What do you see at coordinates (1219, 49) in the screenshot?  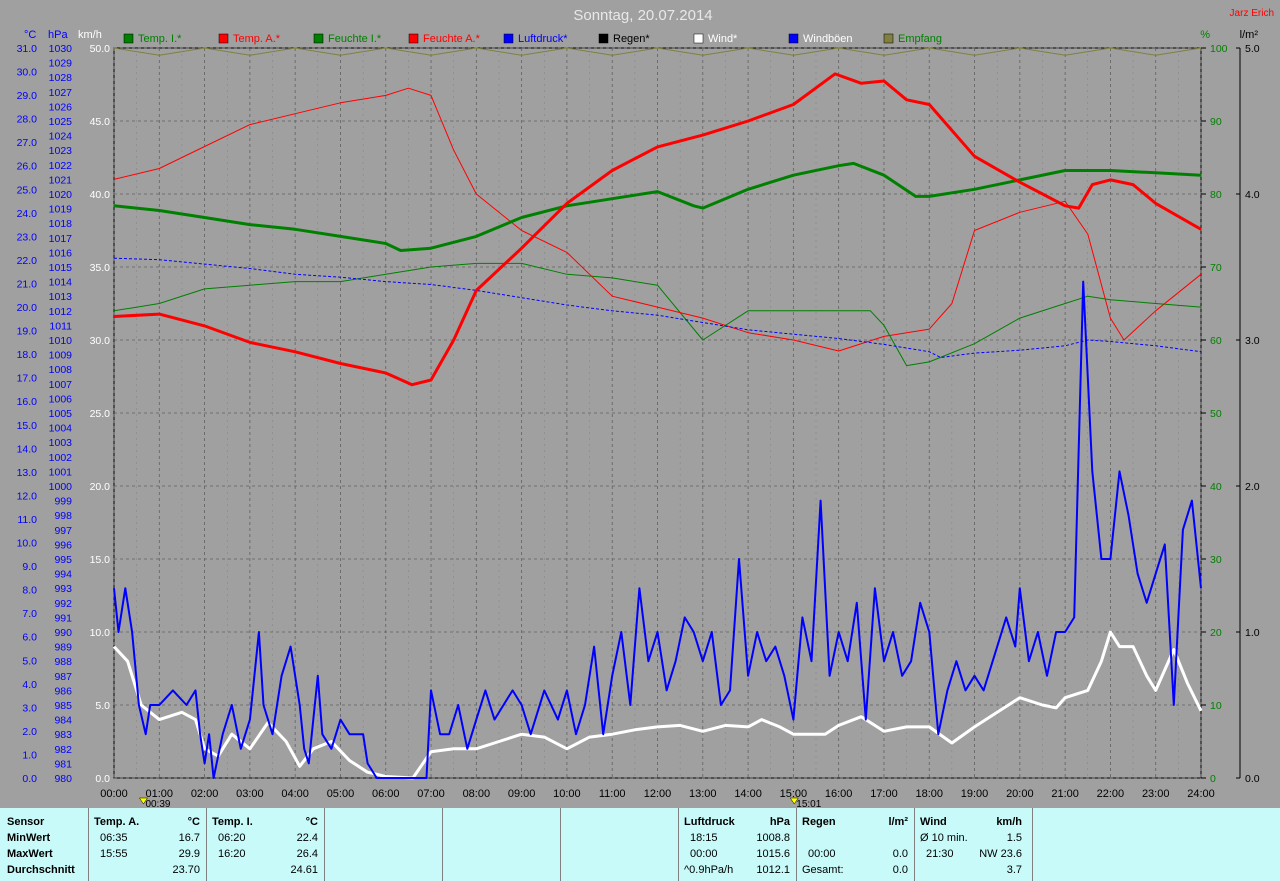 I see `humidity-tick-label: 100` at bounding box center [1219, 49].